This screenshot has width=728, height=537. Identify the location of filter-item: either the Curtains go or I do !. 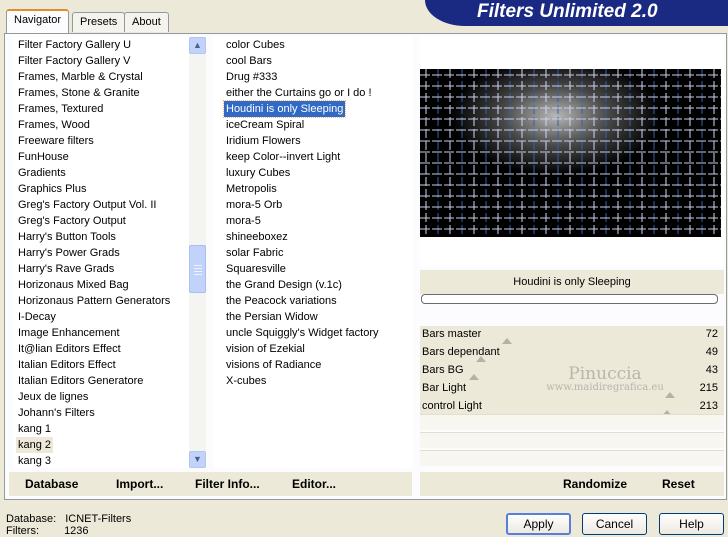
(299, 93).